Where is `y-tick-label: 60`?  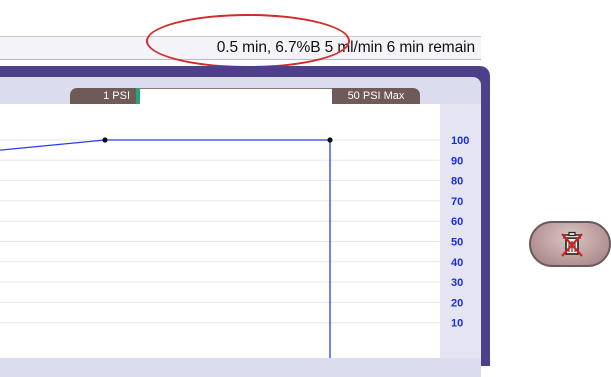
y-tick-label: 60 is located at coordinates (457, 222).